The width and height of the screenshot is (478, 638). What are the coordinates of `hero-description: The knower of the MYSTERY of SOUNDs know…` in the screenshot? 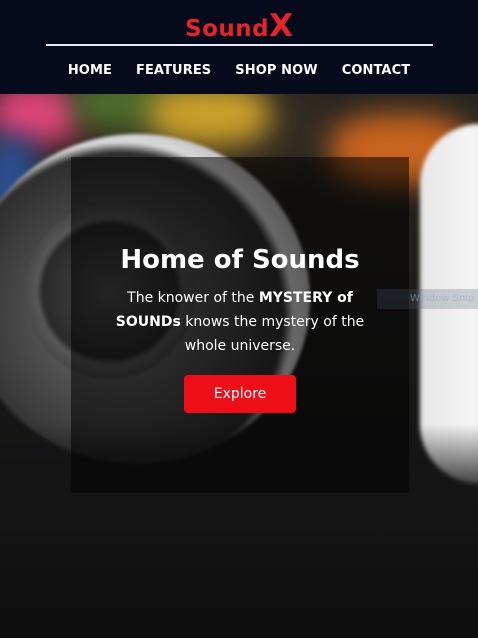 It's located at (240, 322).